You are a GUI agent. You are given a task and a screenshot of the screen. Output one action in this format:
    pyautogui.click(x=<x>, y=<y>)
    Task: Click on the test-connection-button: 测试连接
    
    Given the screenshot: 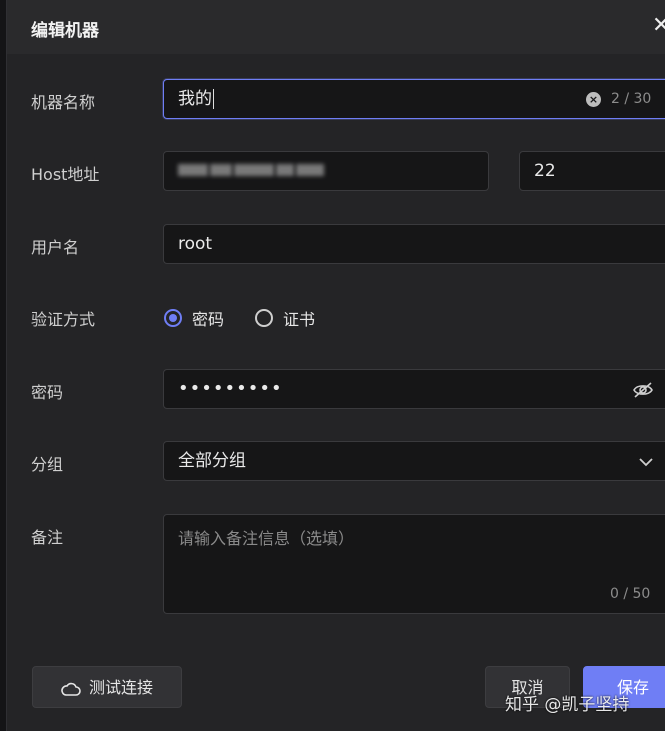 What is the action you would take?
    pyautogui.click(x=107, y=687)
    